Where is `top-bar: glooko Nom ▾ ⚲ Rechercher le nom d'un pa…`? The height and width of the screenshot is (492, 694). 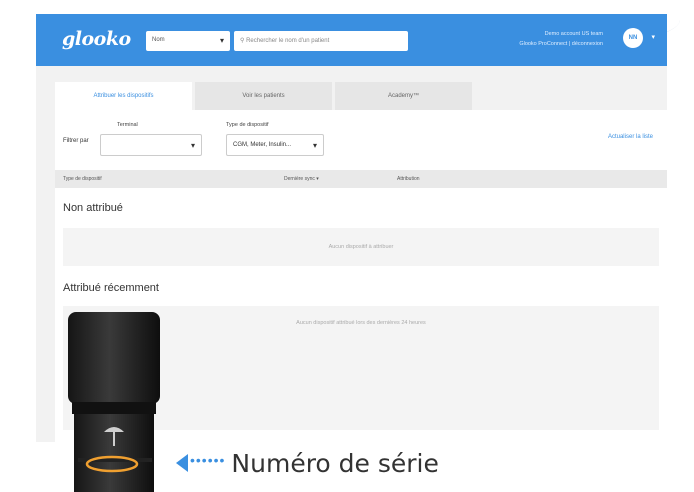
top-bar: glooko Nom ▾ ⚲ Rechercher le nom d'un pa… is located at coordinates (351, 40).